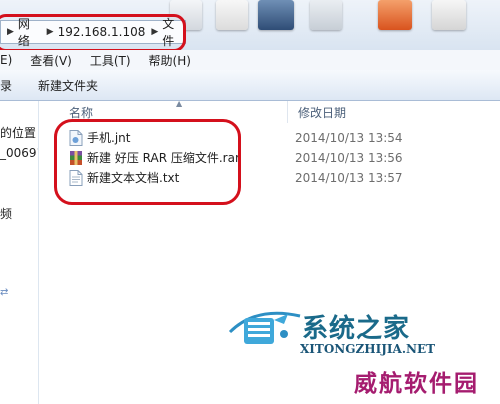 Image resolution: width=500 pixels, height=404 pixels. I want to click on file-modified-date: 2014/10/13 13:56, so click(349, 157).